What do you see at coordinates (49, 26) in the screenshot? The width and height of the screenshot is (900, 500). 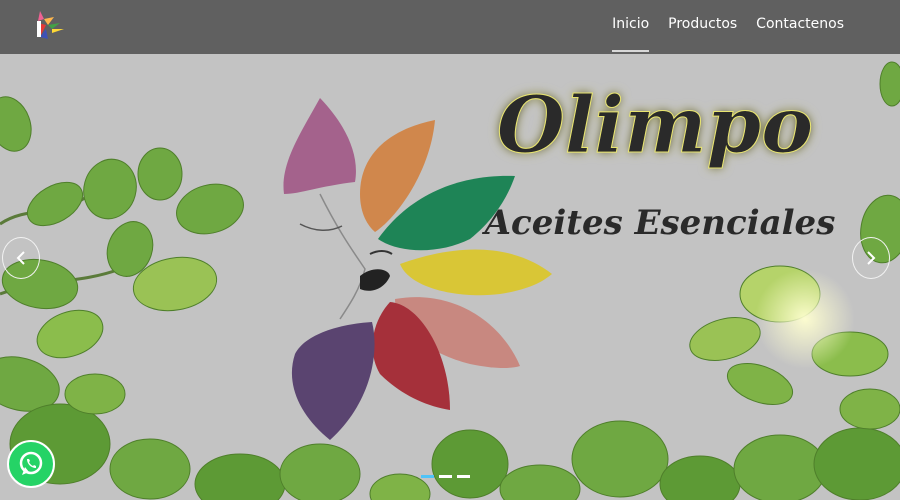 I see `olimpo-logo-icon` at bounding box center [49, 26].